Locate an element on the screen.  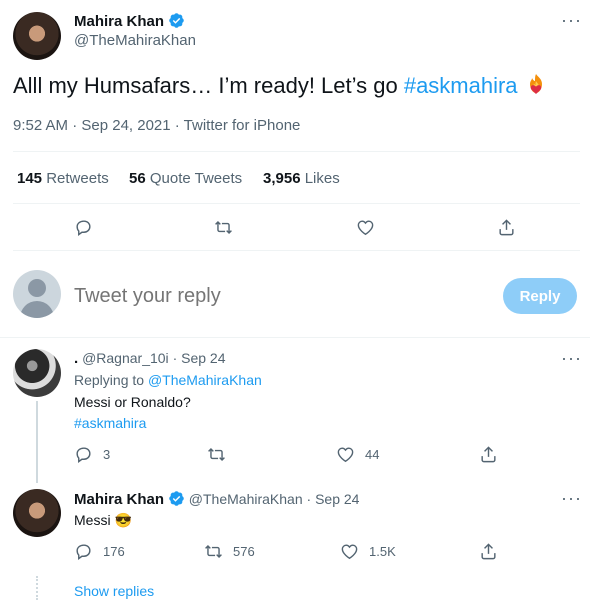
share-button is located at coordinates (506, 227).